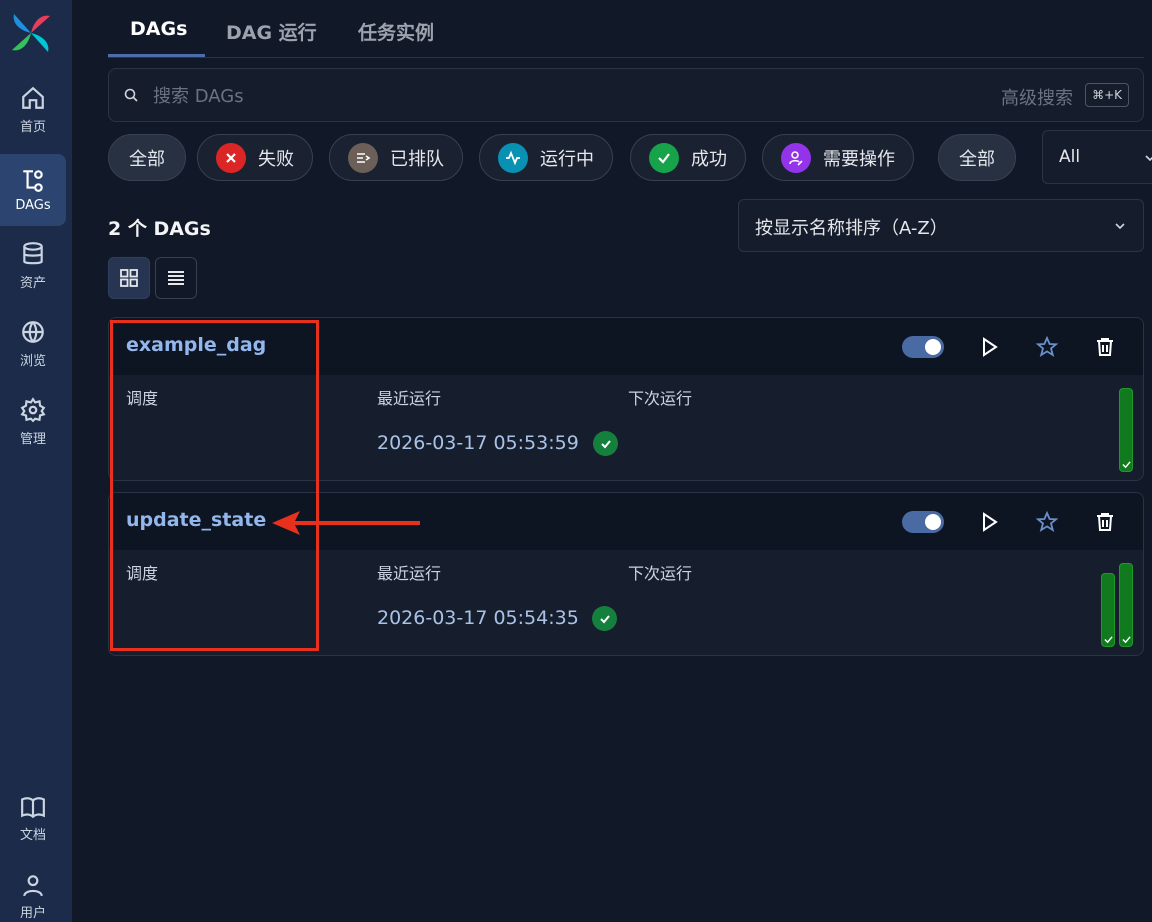 The image size is (1152, 922). Describe the element at coordinates (688, 157) in the screenshot. I see `filter-success: 成功` at that location.